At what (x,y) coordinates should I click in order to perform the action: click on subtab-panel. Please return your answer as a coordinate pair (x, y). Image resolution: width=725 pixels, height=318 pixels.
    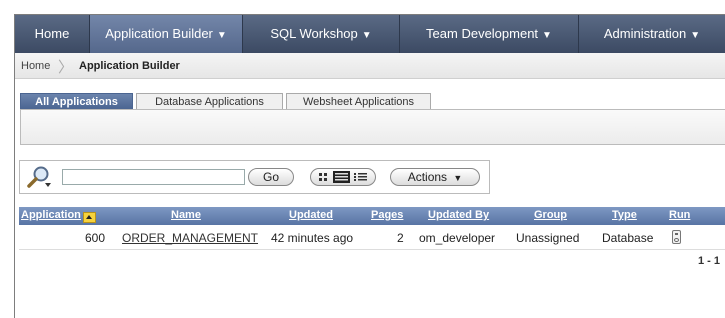
    Looking at the image, I should click on (372, 127).